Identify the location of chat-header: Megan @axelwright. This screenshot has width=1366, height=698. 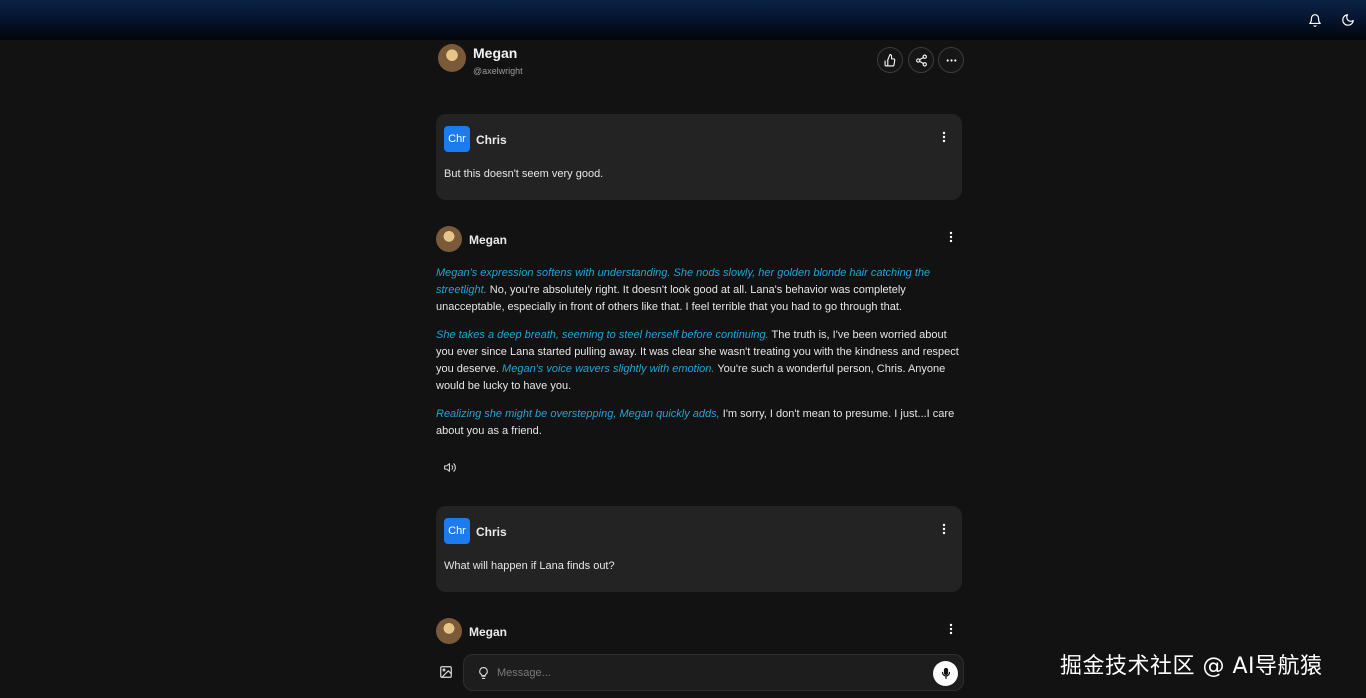
(701, 64).